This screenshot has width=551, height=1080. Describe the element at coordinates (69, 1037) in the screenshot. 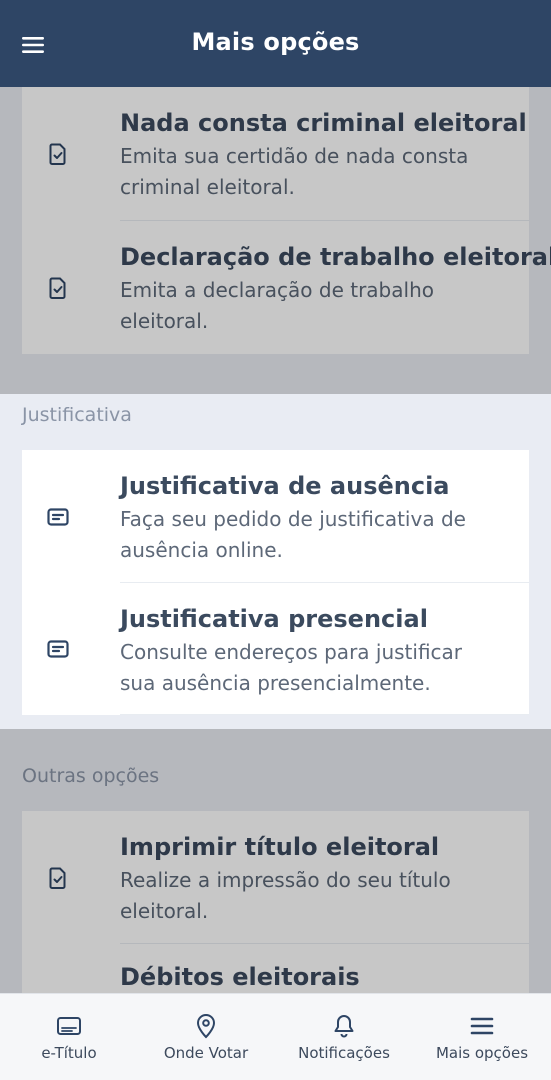

I see `nav-e-titulo: e-Título` at that location.